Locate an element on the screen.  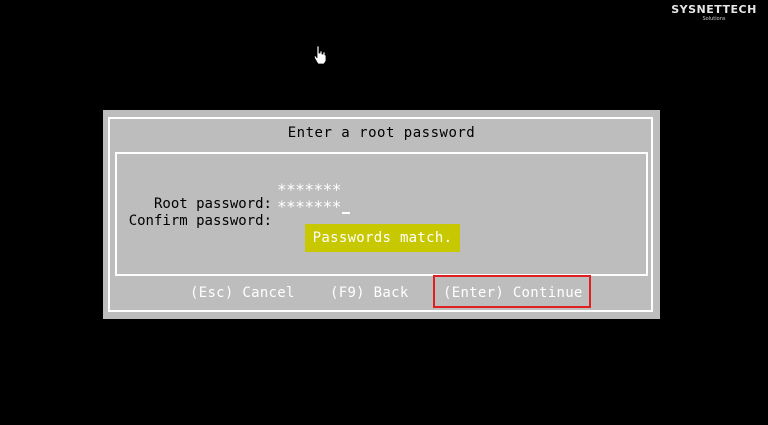
continue-highlight is located at coordinates (512, 291).